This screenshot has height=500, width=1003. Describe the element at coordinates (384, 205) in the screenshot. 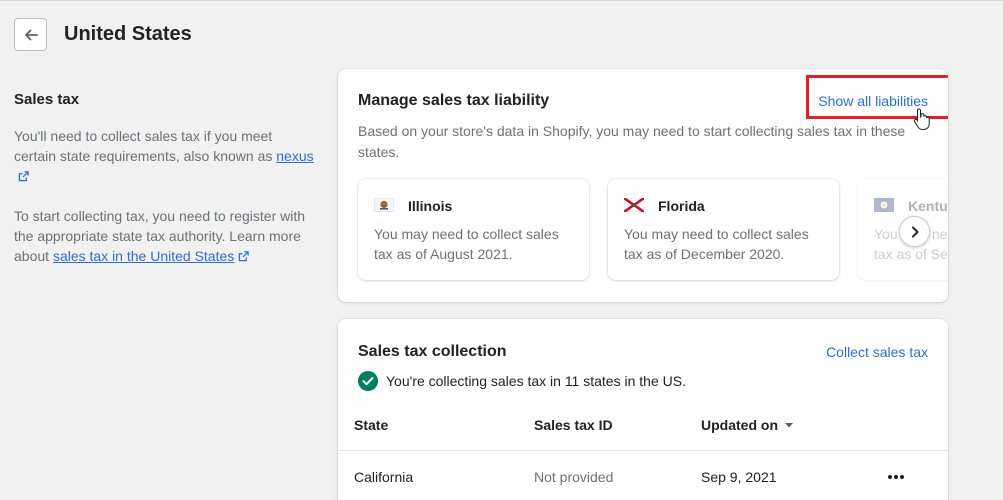

I see `illinois-flag-icon` at that location.